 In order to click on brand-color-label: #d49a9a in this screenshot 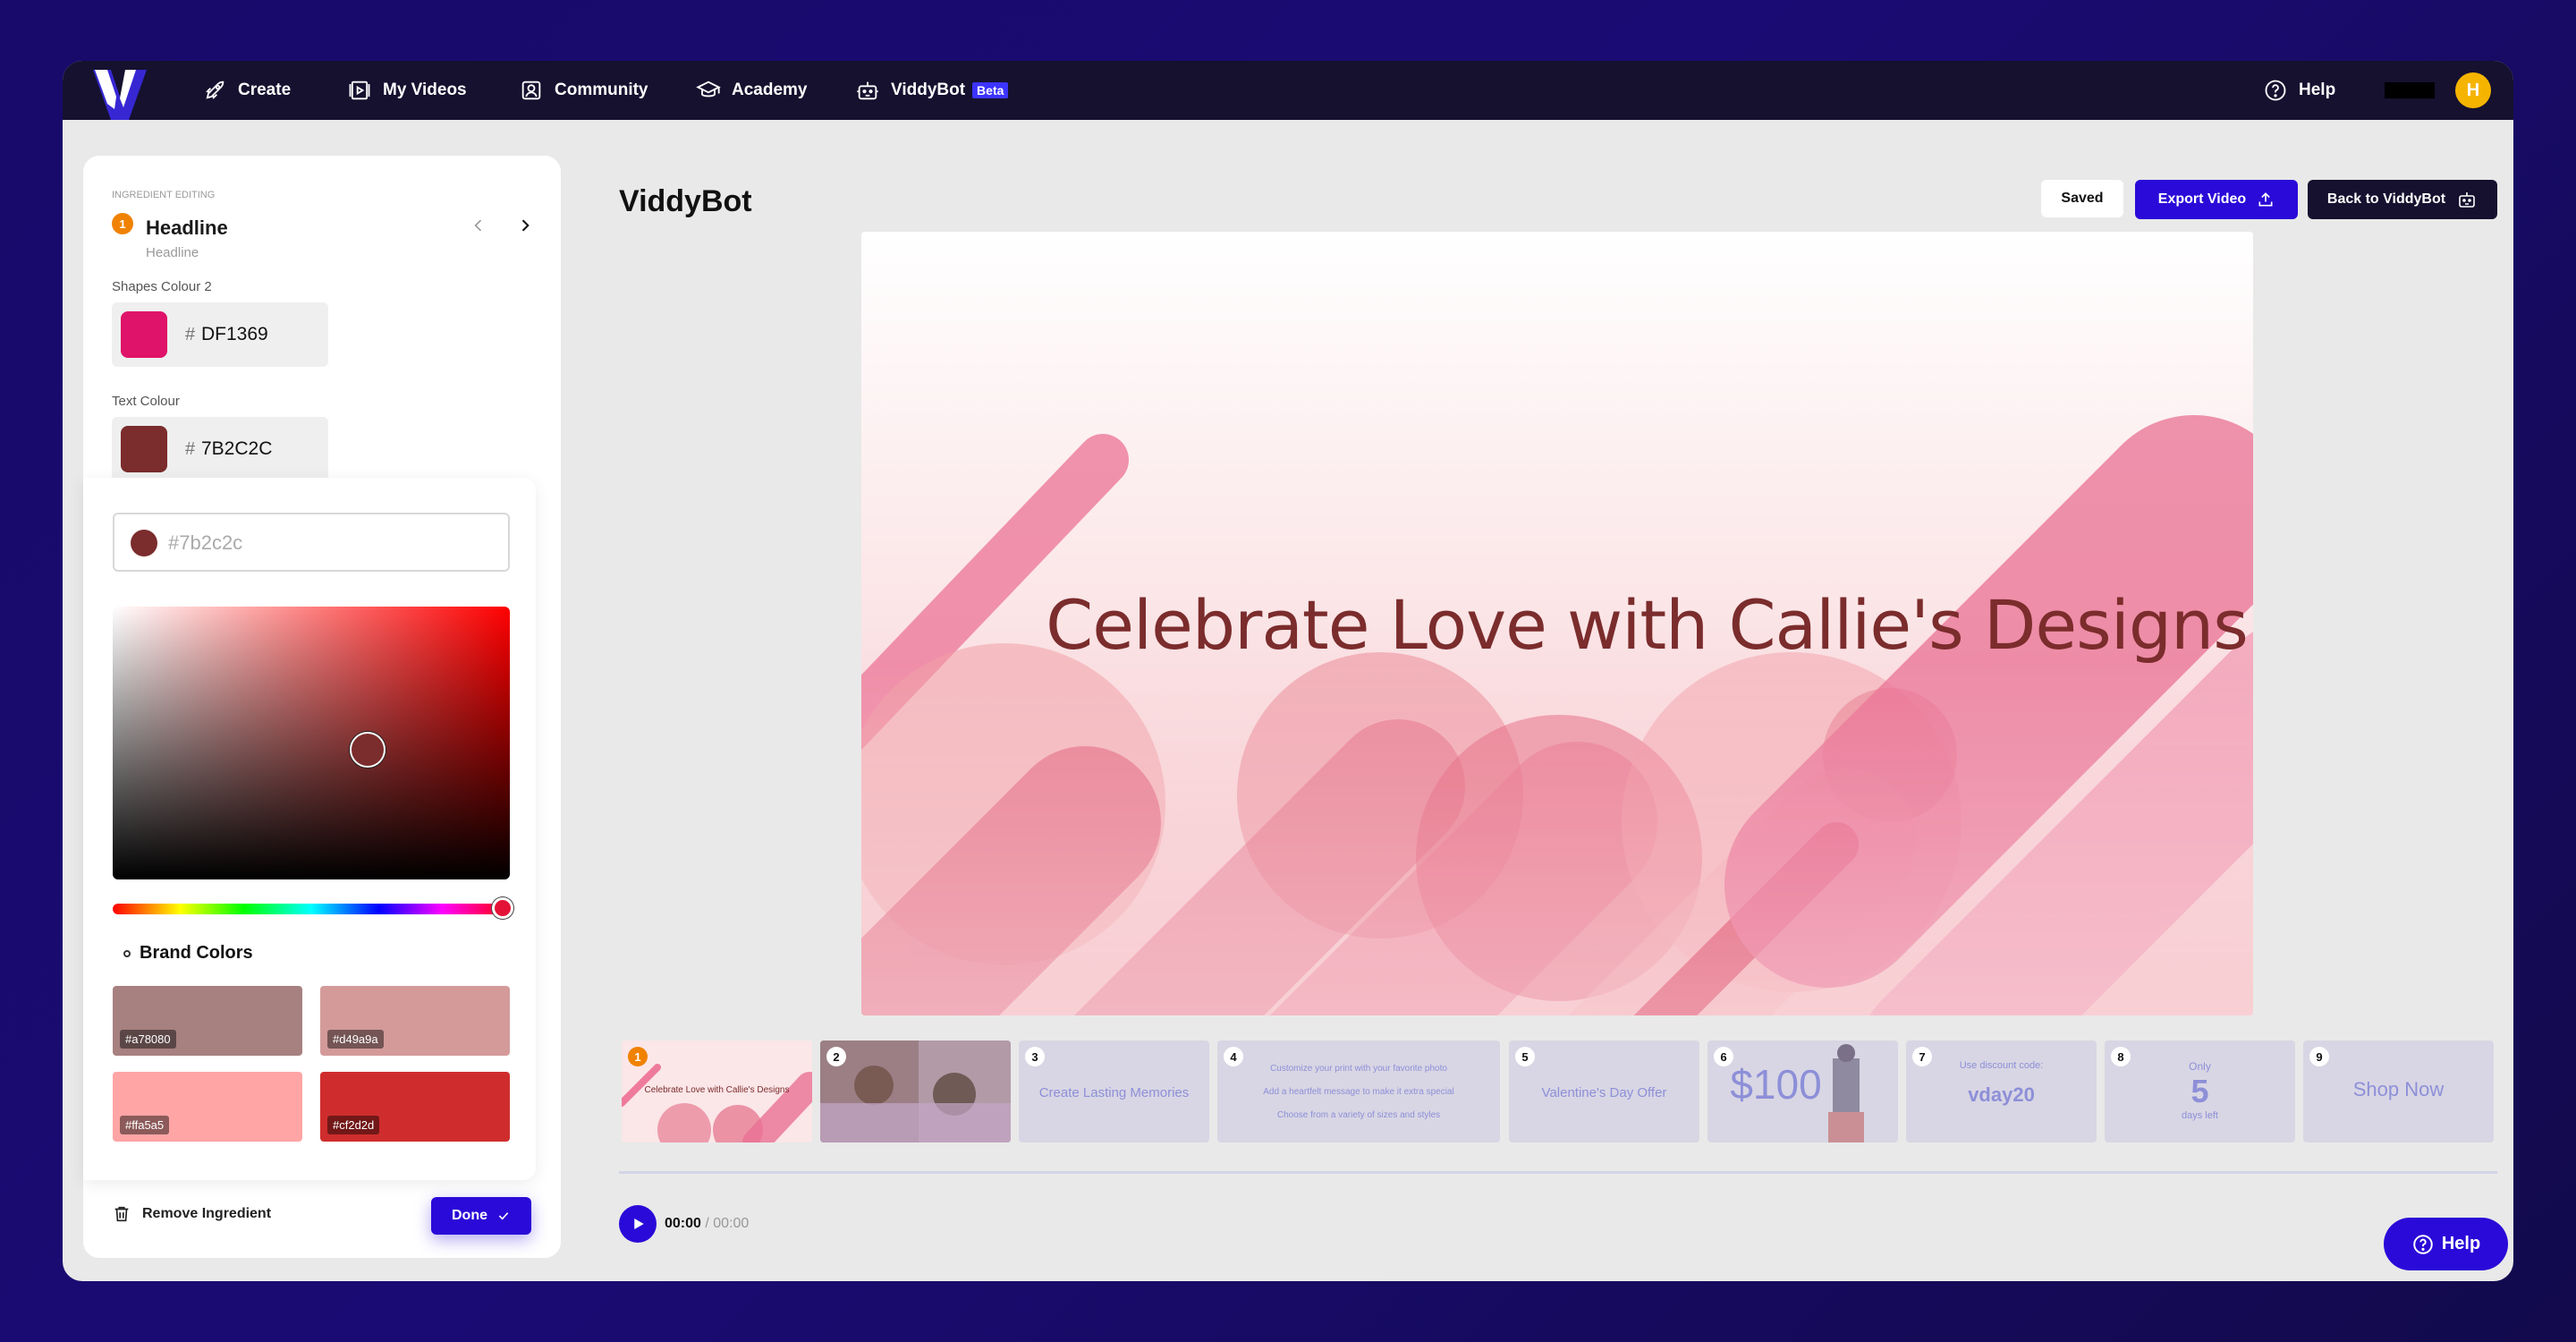, I will do `click(355, 1039)`.